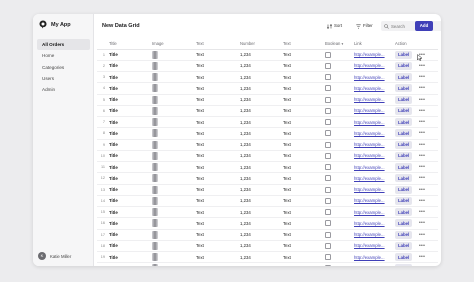  I want to click on sidebar-item-all-orders: All Orders, so click(63, 44).